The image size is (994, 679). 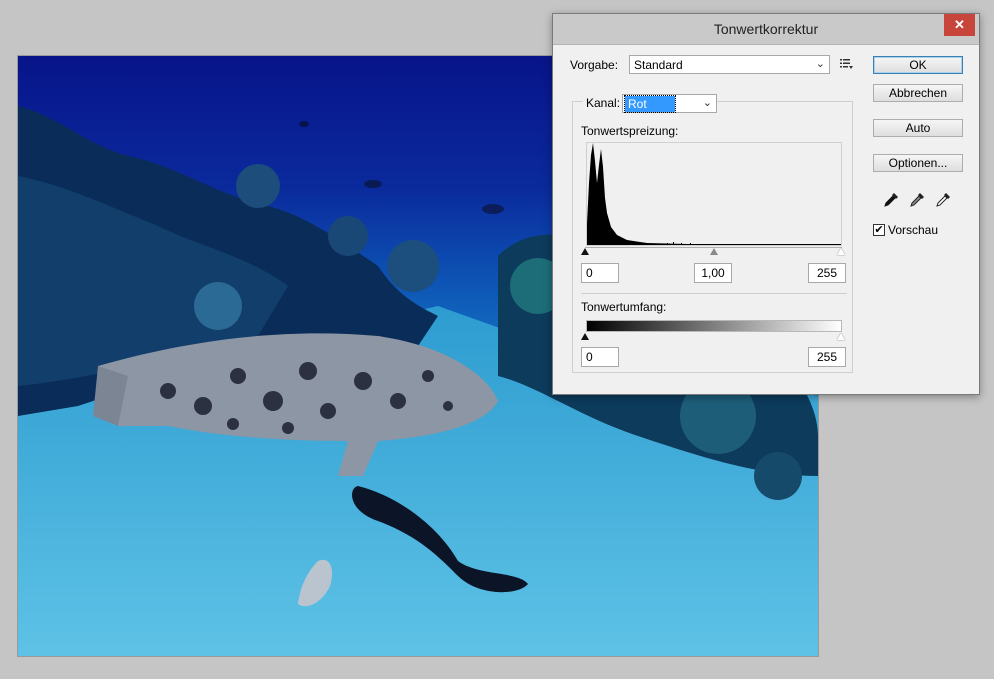 I want to click on preset-options-icon, so click(x=847, y=64).